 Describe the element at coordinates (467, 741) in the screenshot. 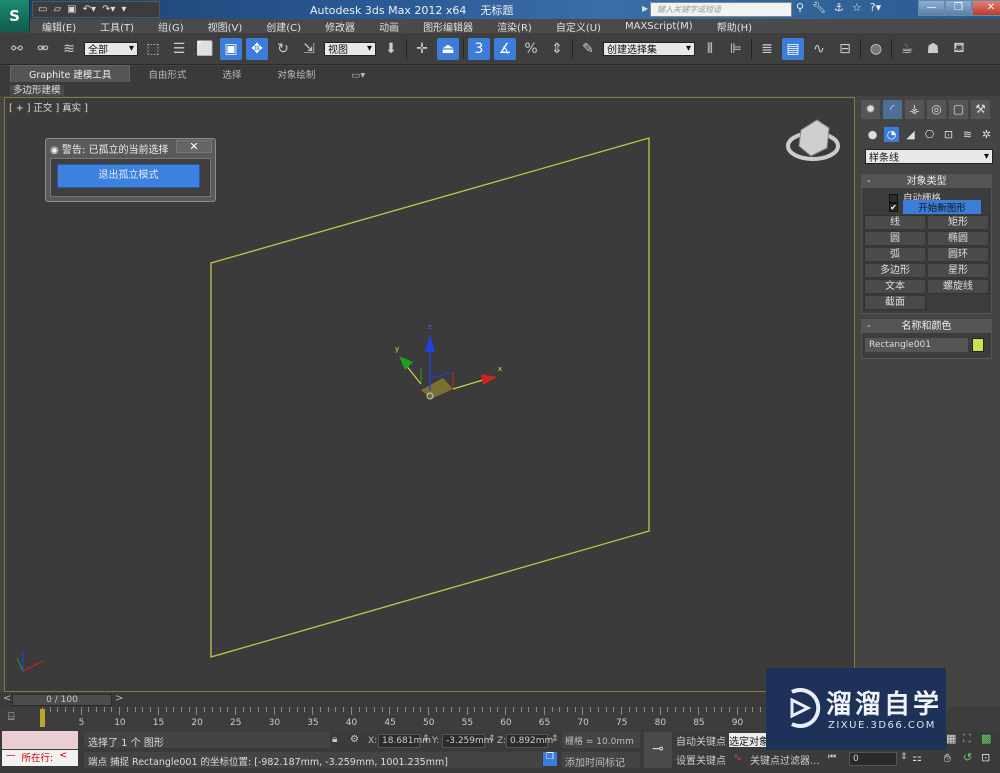

I see `y-coord-input: -3.259mm` at that location.